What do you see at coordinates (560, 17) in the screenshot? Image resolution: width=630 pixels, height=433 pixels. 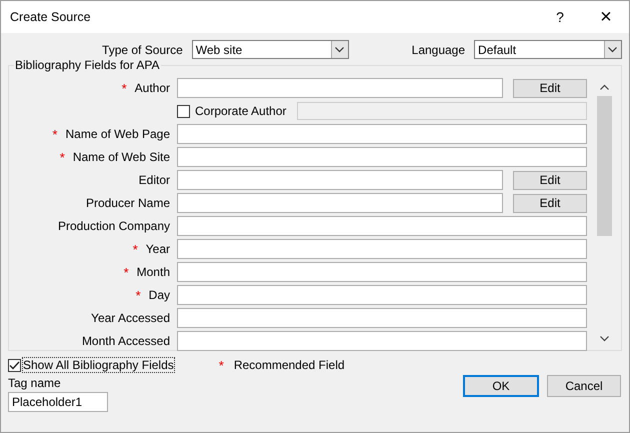 I see `help-button: ?` at bounding box center [560, 17].